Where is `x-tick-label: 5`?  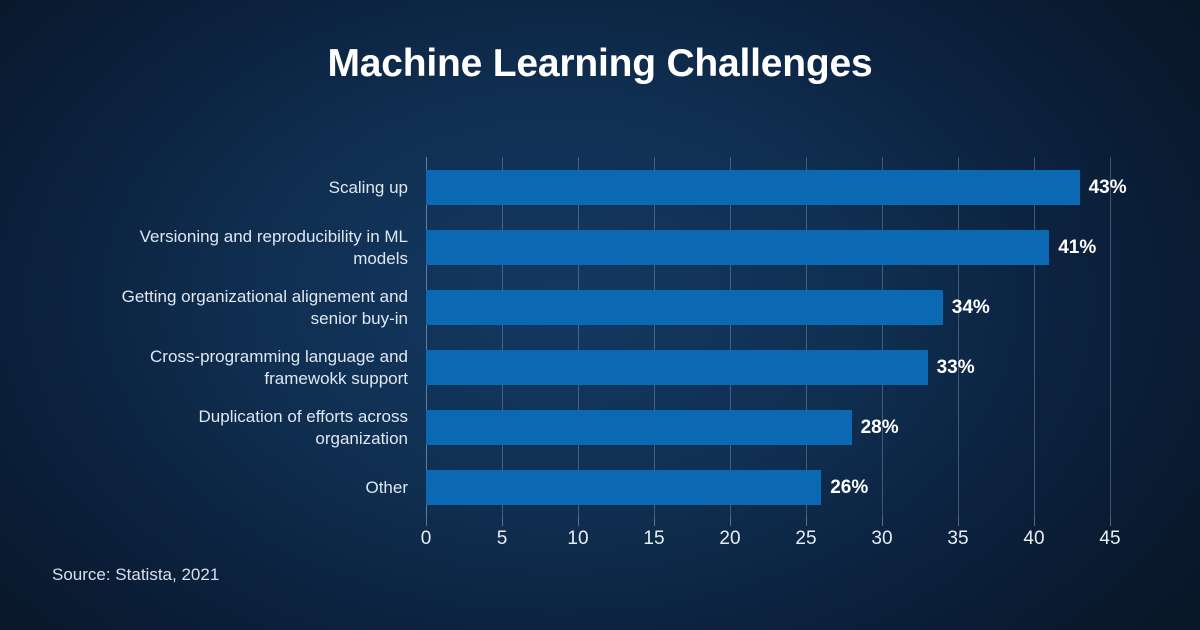 x-tick-label: 5 is located at coordinates (502, 538).